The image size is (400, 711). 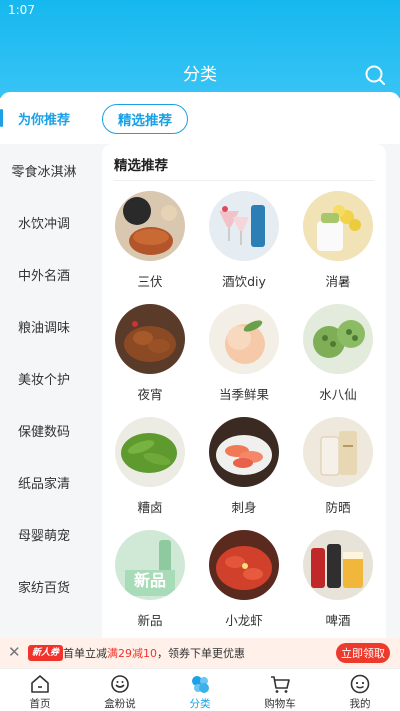 What do you see at coordinates (338, 339) in the screenshot?
I see `lotus-seed-photo` at bounding box center [338, 339].